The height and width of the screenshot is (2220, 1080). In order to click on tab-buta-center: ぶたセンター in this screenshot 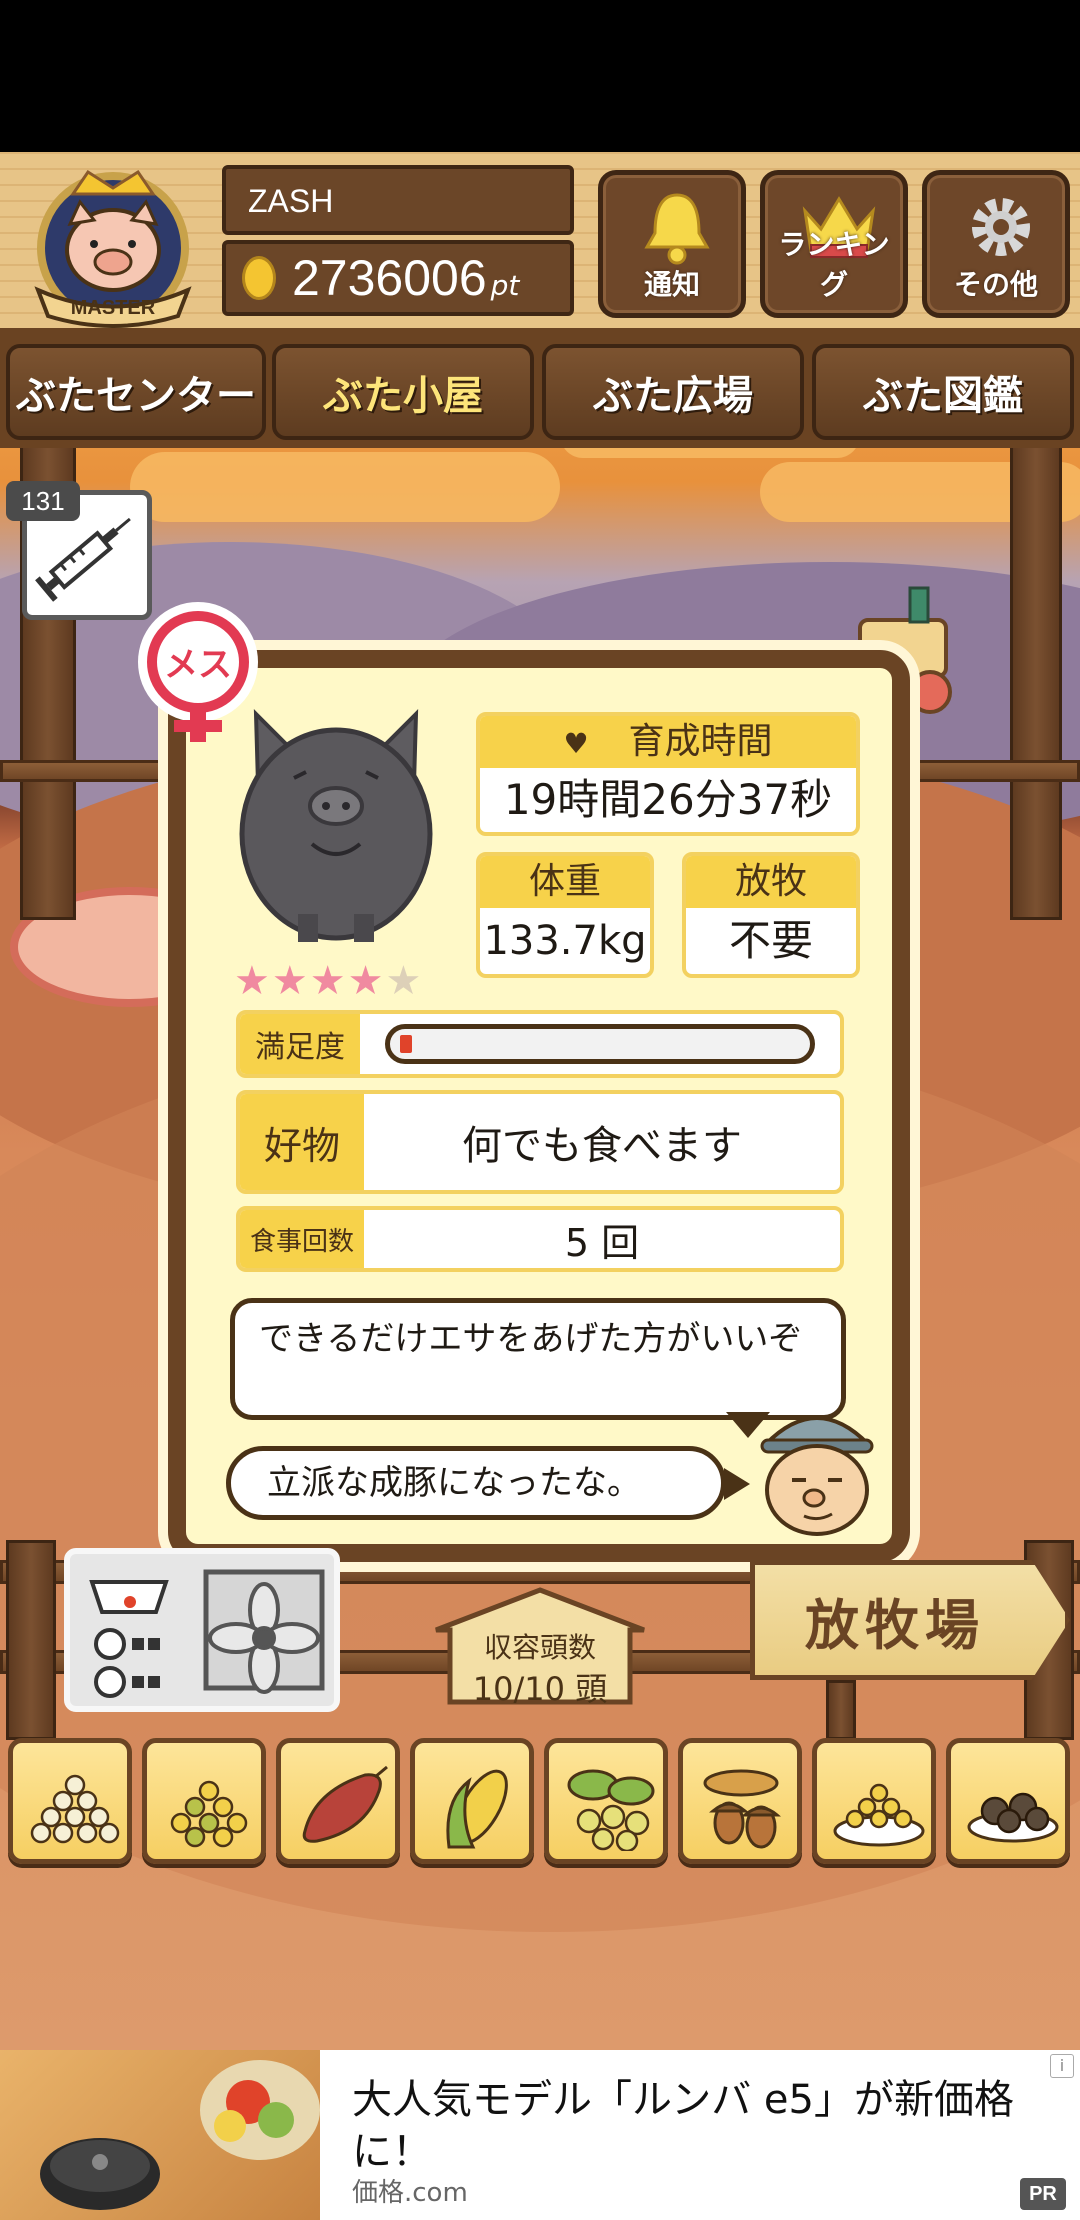, I will do `click(136, 392)`.